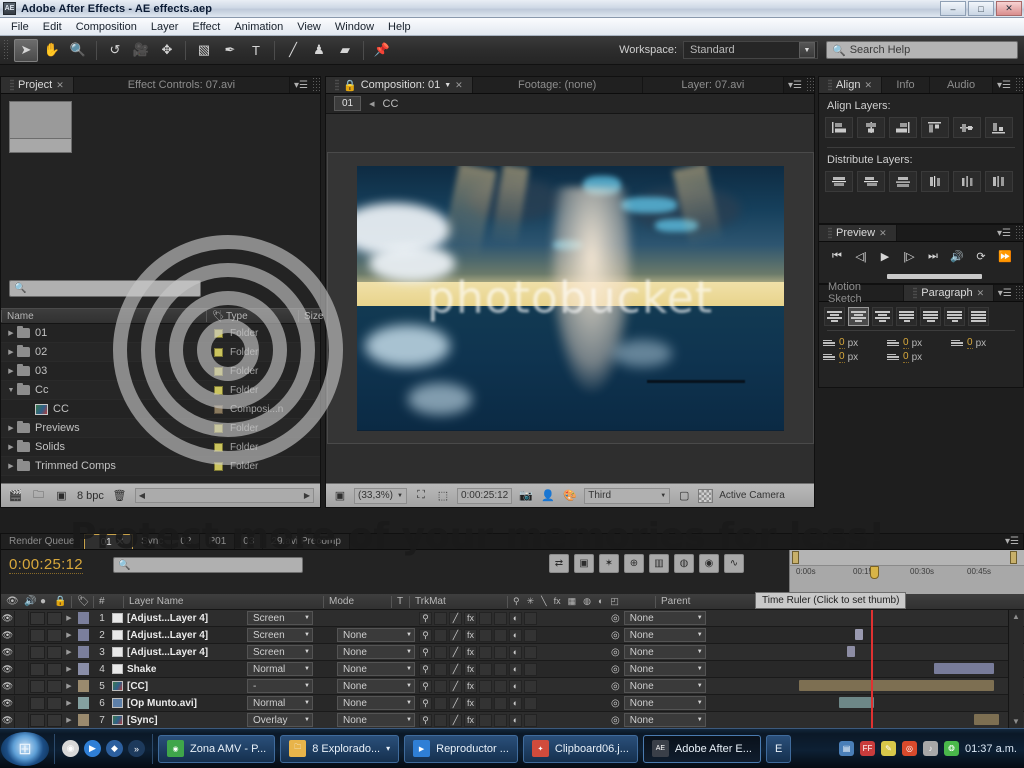  What do you see at coordinates (584, 563) in the screenshot?
I see `draft-3d-icon: ▣` at bounding box center [584, 563].